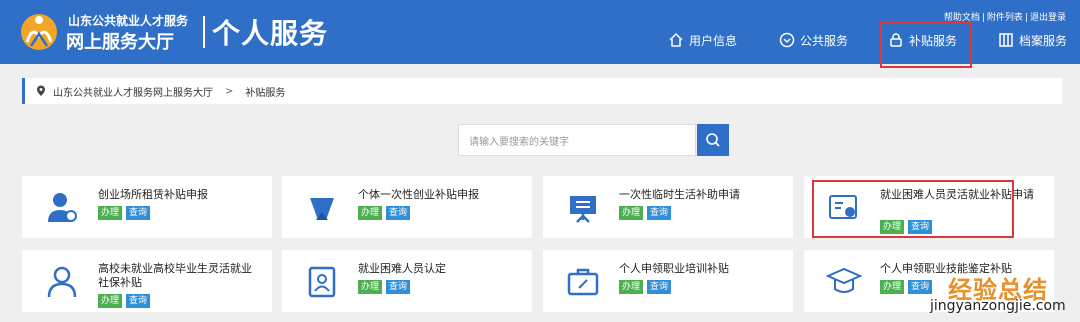  I want to click on grid-icon, so click(1006, 40).